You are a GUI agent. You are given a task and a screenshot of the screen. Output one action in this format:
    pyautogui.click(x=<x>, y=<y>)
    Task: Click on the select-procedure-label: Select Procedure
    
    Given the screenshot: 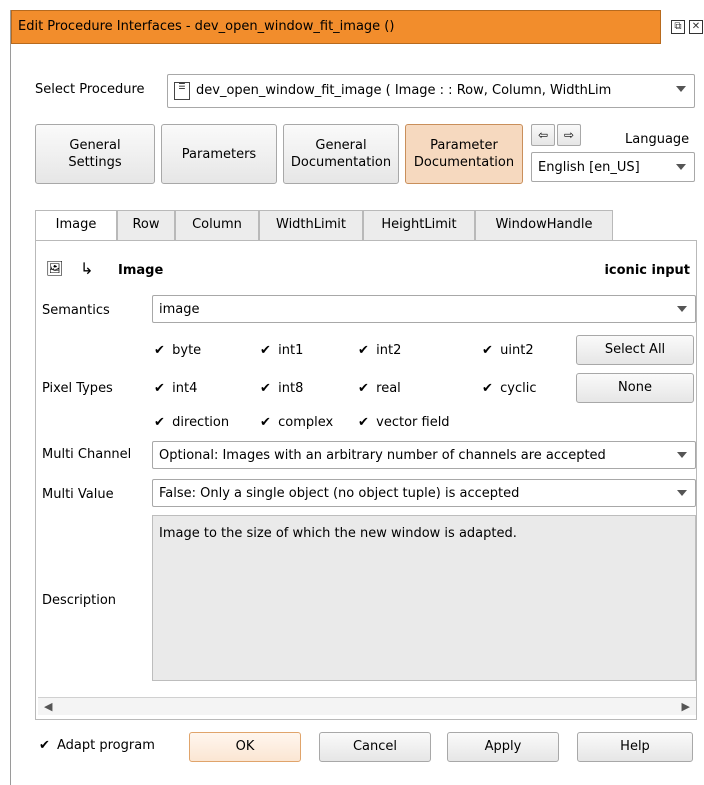 What is the action you would take?
    pyautogui.click(x=90, y=89)
    